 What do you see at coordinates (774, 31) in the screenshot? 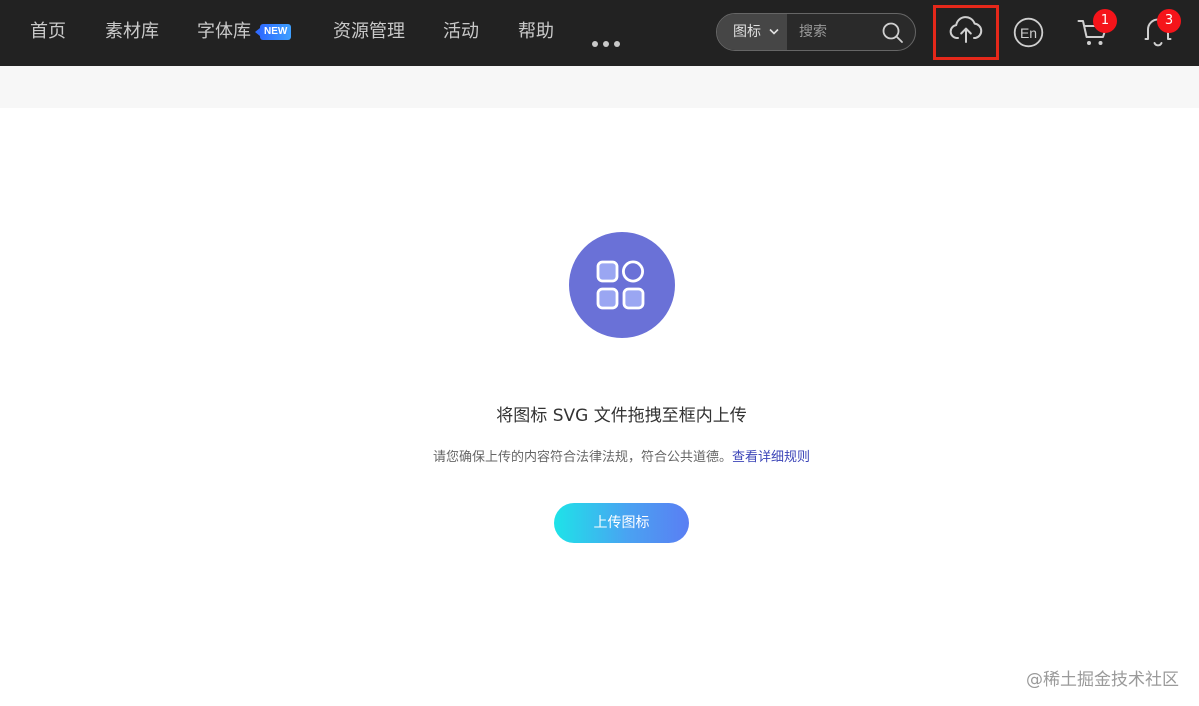
I see `chevron-down-icon` at bounding box center [774, 31].